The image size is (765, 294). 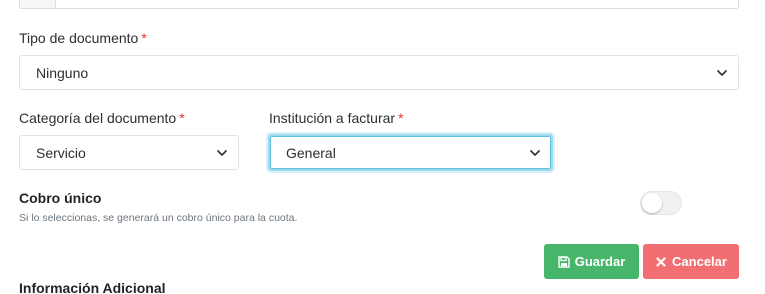 What do you see at coordinates (410, 152) in the screenshot?
I see `institucion-facturar-select: General` at bounding box center [410, 152].